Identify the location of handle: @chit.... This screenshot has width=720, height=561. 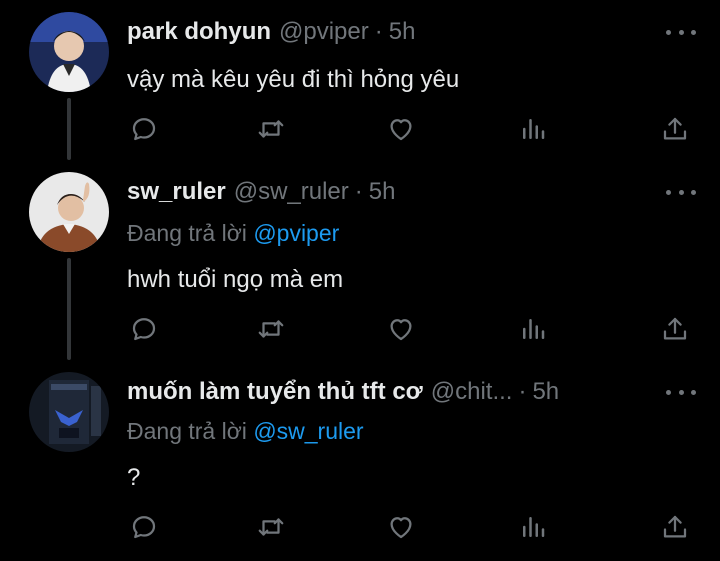
(472, 392).